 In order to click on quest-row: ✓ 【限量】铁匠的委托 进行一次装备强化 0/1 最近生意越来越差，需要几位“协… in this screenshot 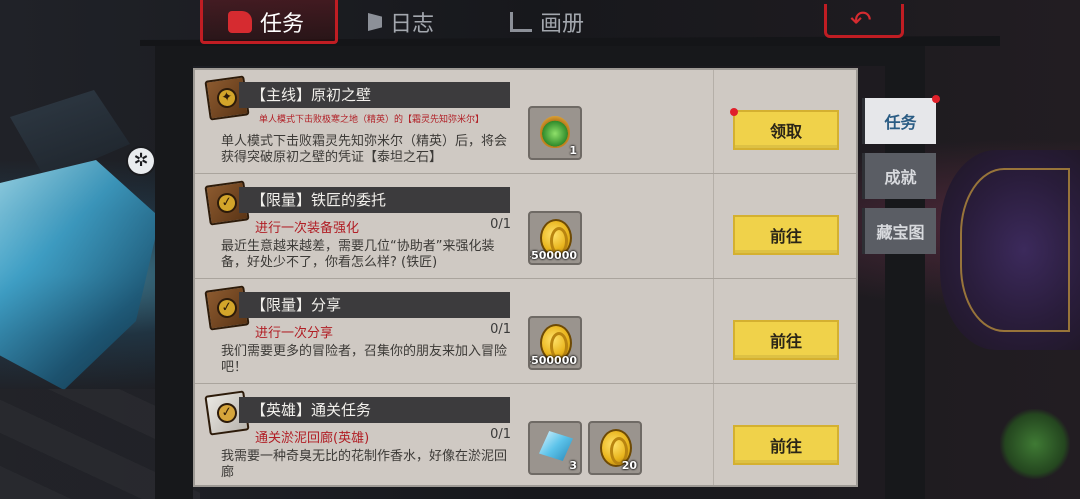, I will do `click(525, 227)`.